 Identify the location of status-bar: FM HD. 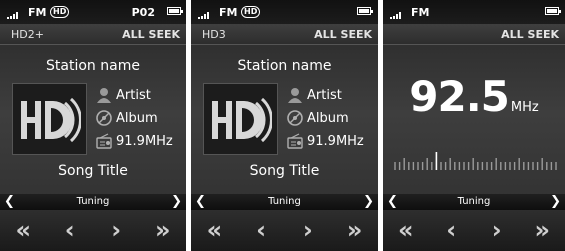
(284, 12).